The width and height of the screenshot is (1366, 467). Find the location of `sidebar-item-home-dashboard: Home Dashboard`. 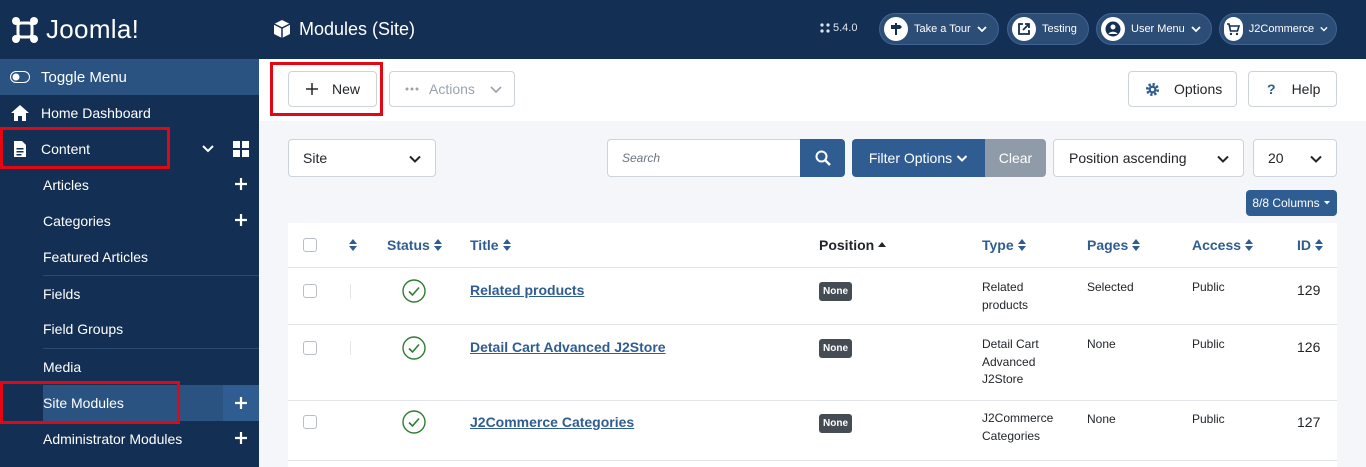

sidebar-item-home-dashboard: Home Dashboard is located at coordinates (129, 113).